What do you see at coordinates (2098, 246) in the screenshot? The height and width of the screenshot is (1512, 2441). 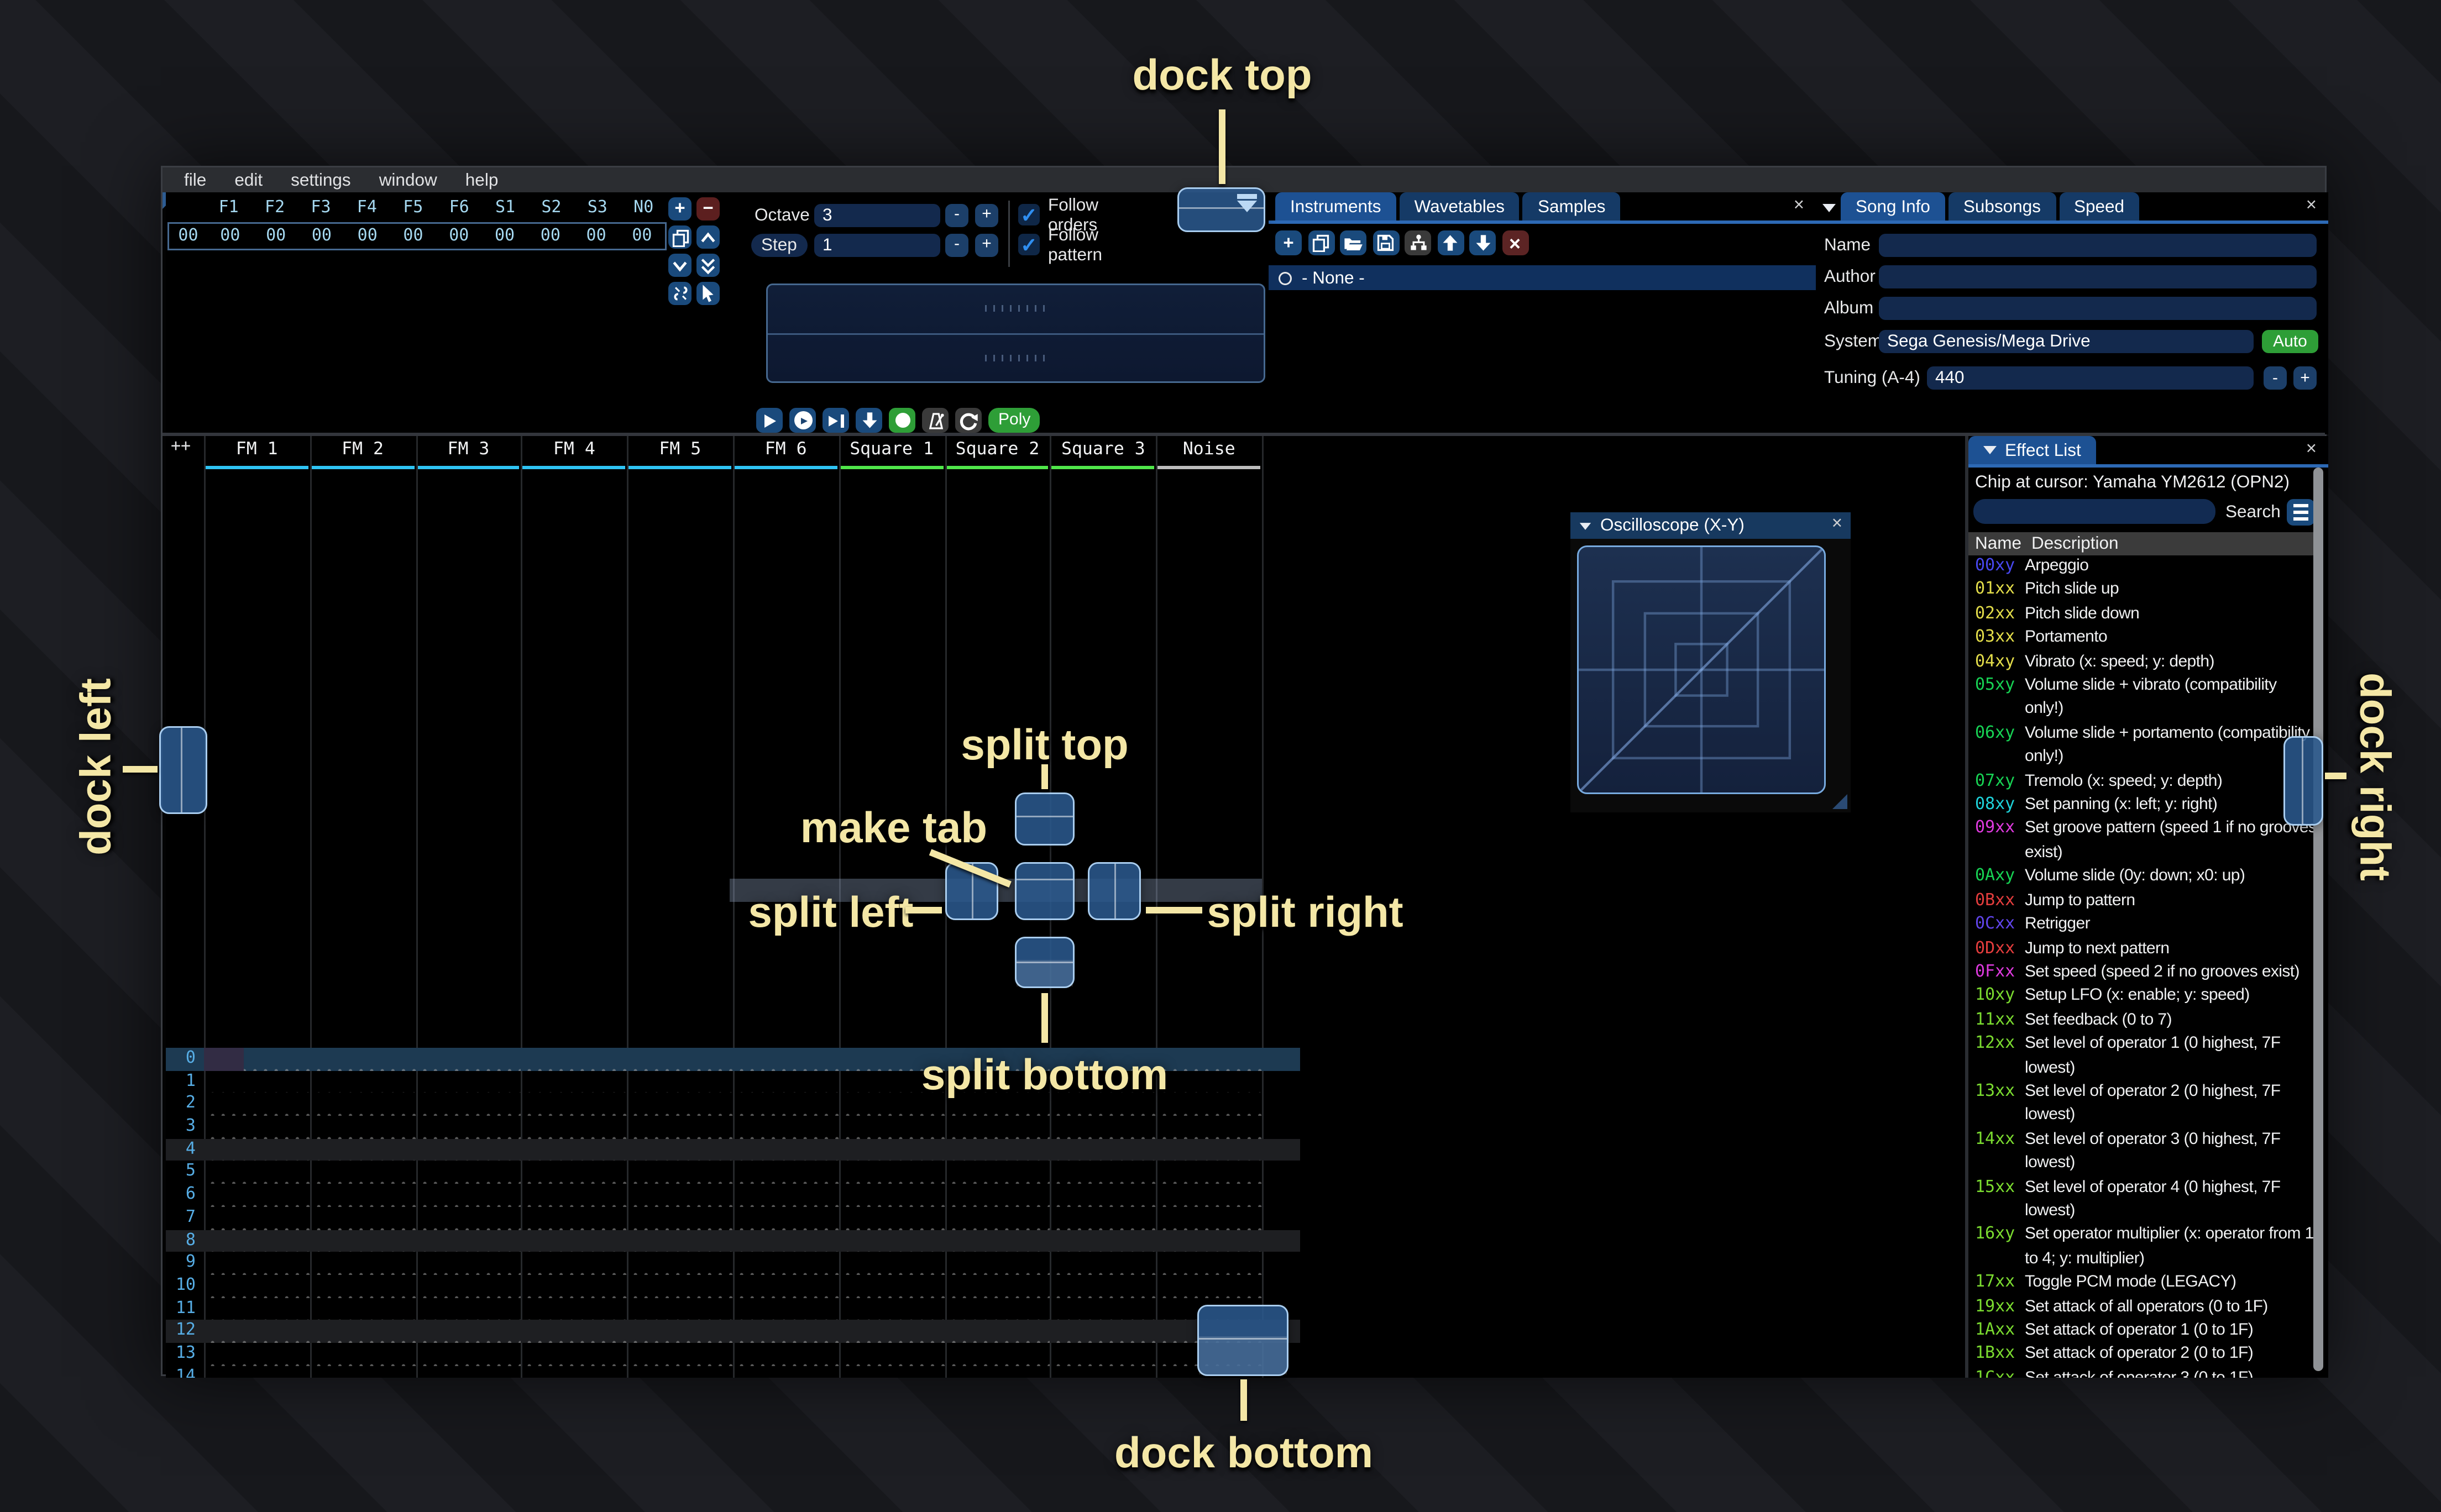 I see `name-input` at bounding box center [2098, 246].